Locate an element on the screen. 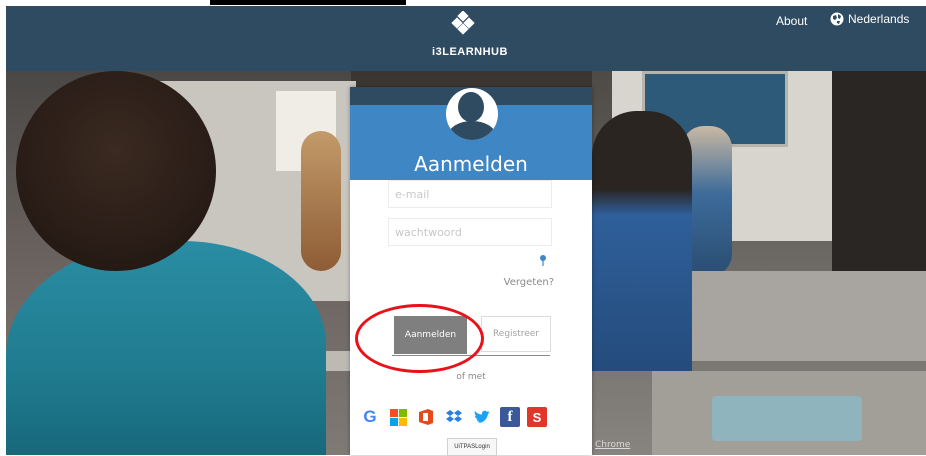 The height and width of the screenshot is (456, 926). panel-header: Aanmelden is located at coordinates (471, 134).